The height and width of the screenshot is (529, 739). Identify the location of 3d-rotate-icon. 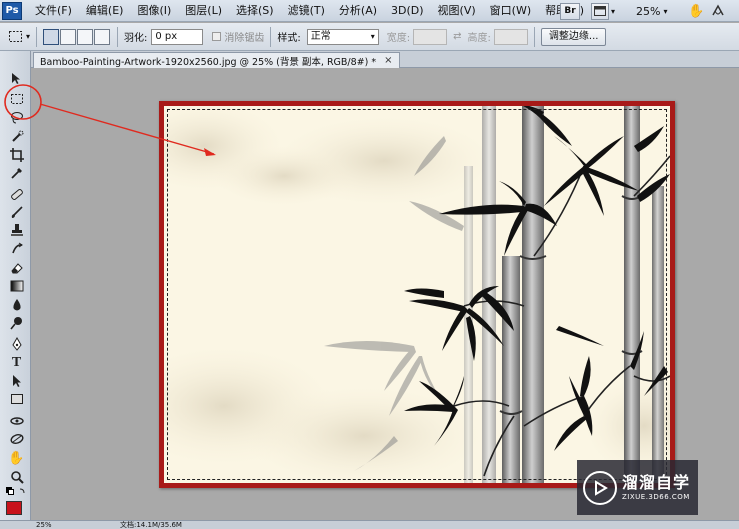
(16, 421).